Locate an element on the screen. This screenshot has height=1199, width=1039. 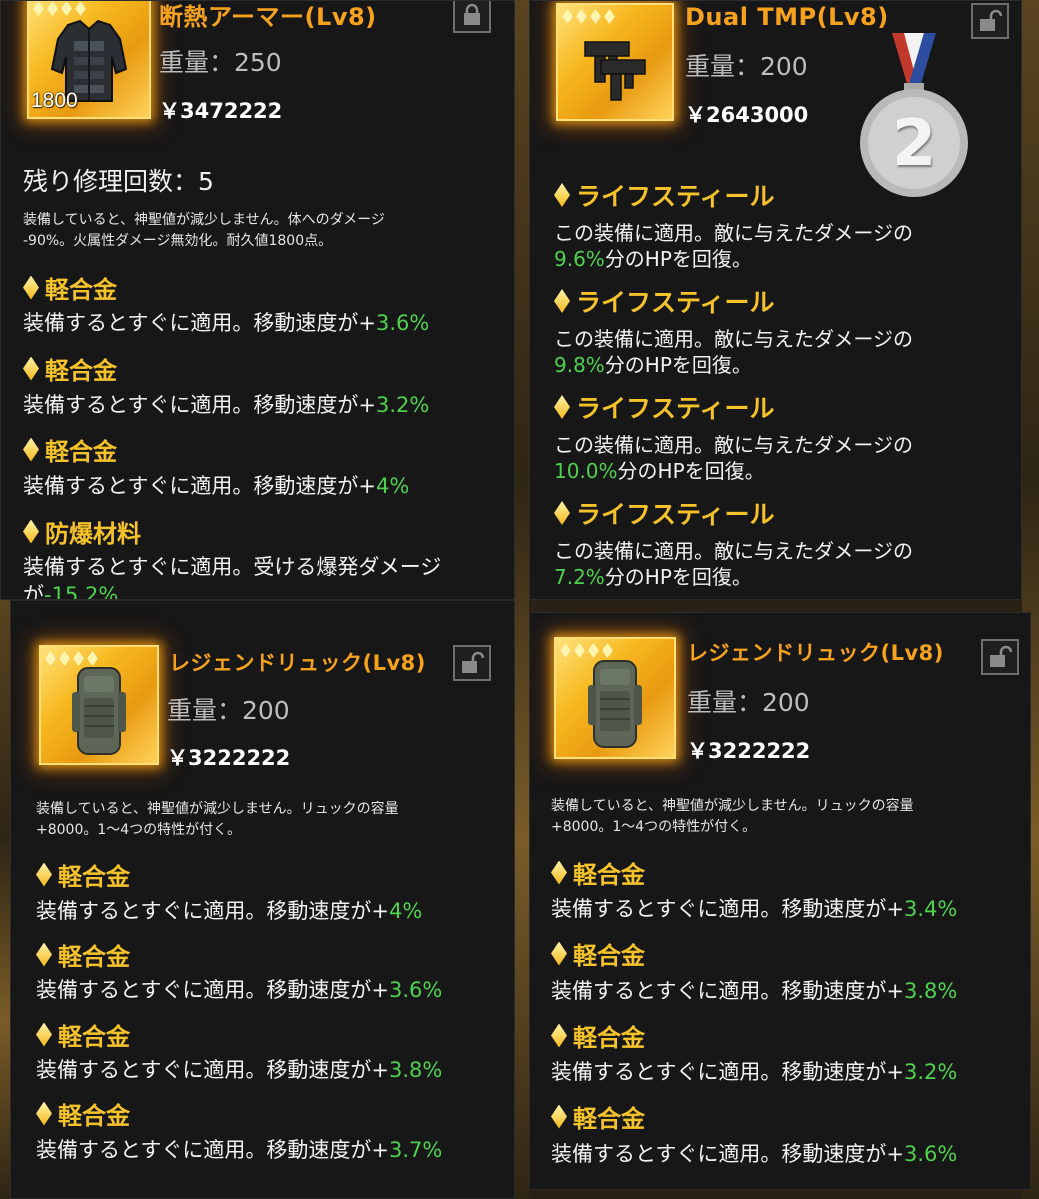
trait-description: 装備するとすぐに適用。移動速度が+3.2% is located at coordinates (754, 1071).